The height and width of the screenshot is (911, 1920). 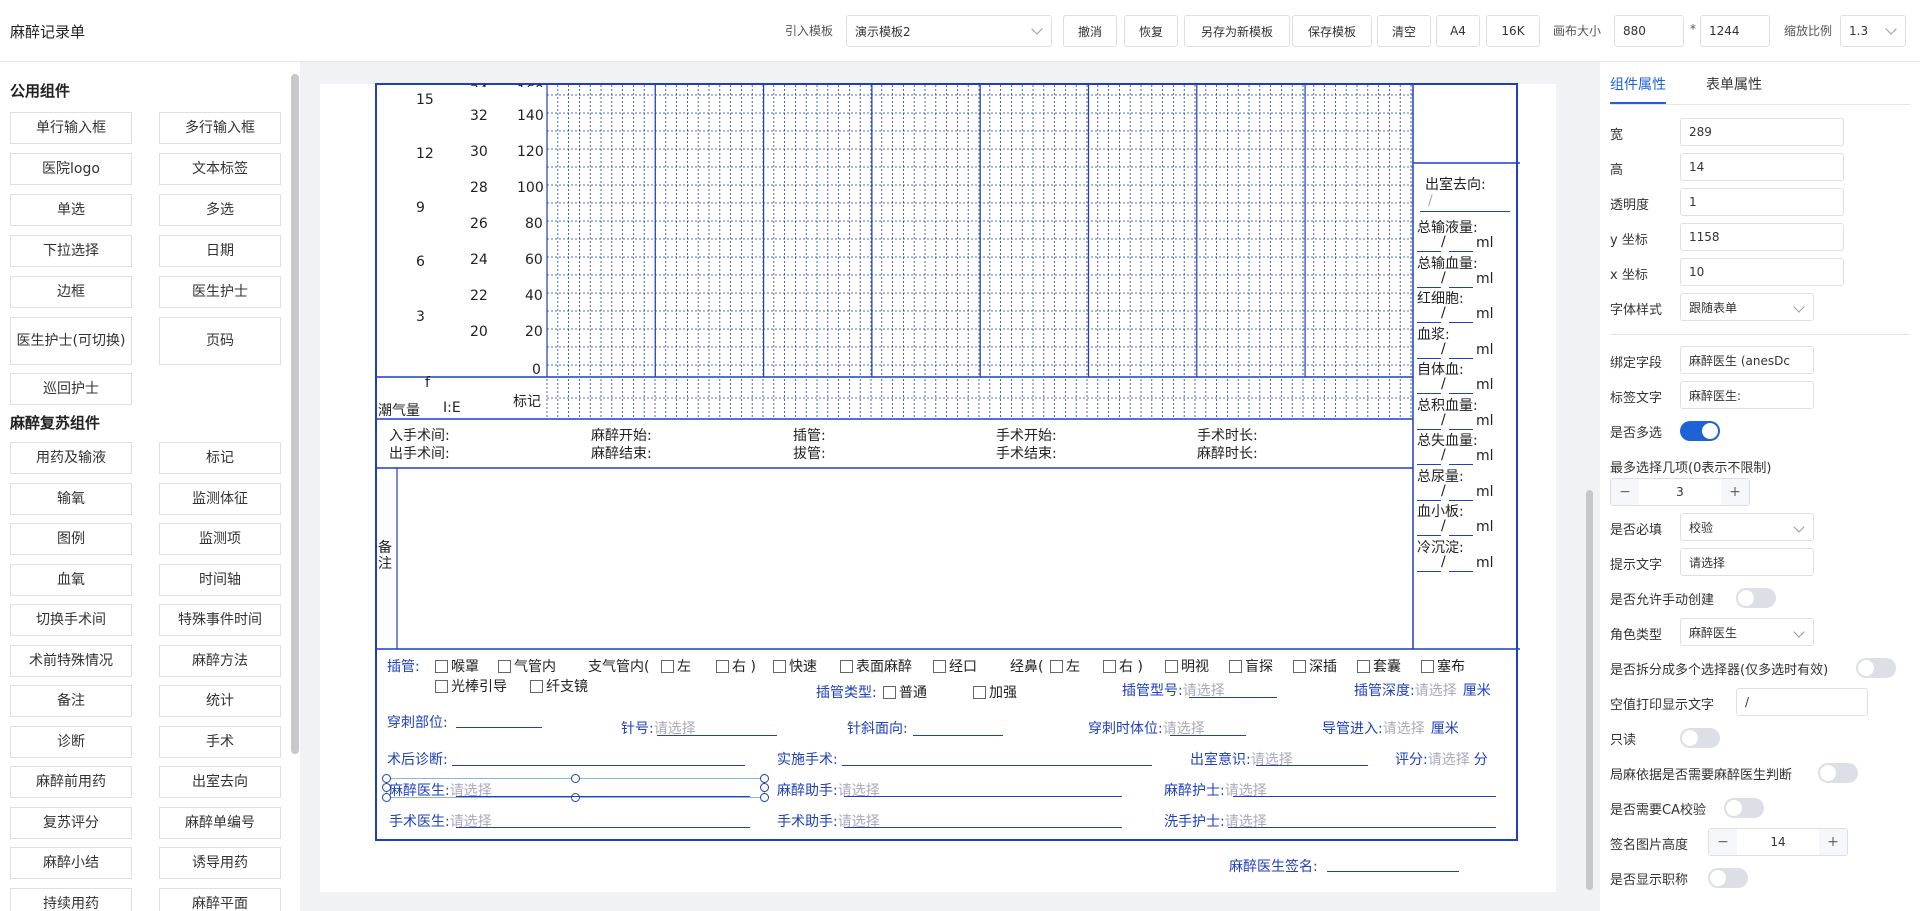 I want to click on readonly-toggle, so click(x=1700, y=738).